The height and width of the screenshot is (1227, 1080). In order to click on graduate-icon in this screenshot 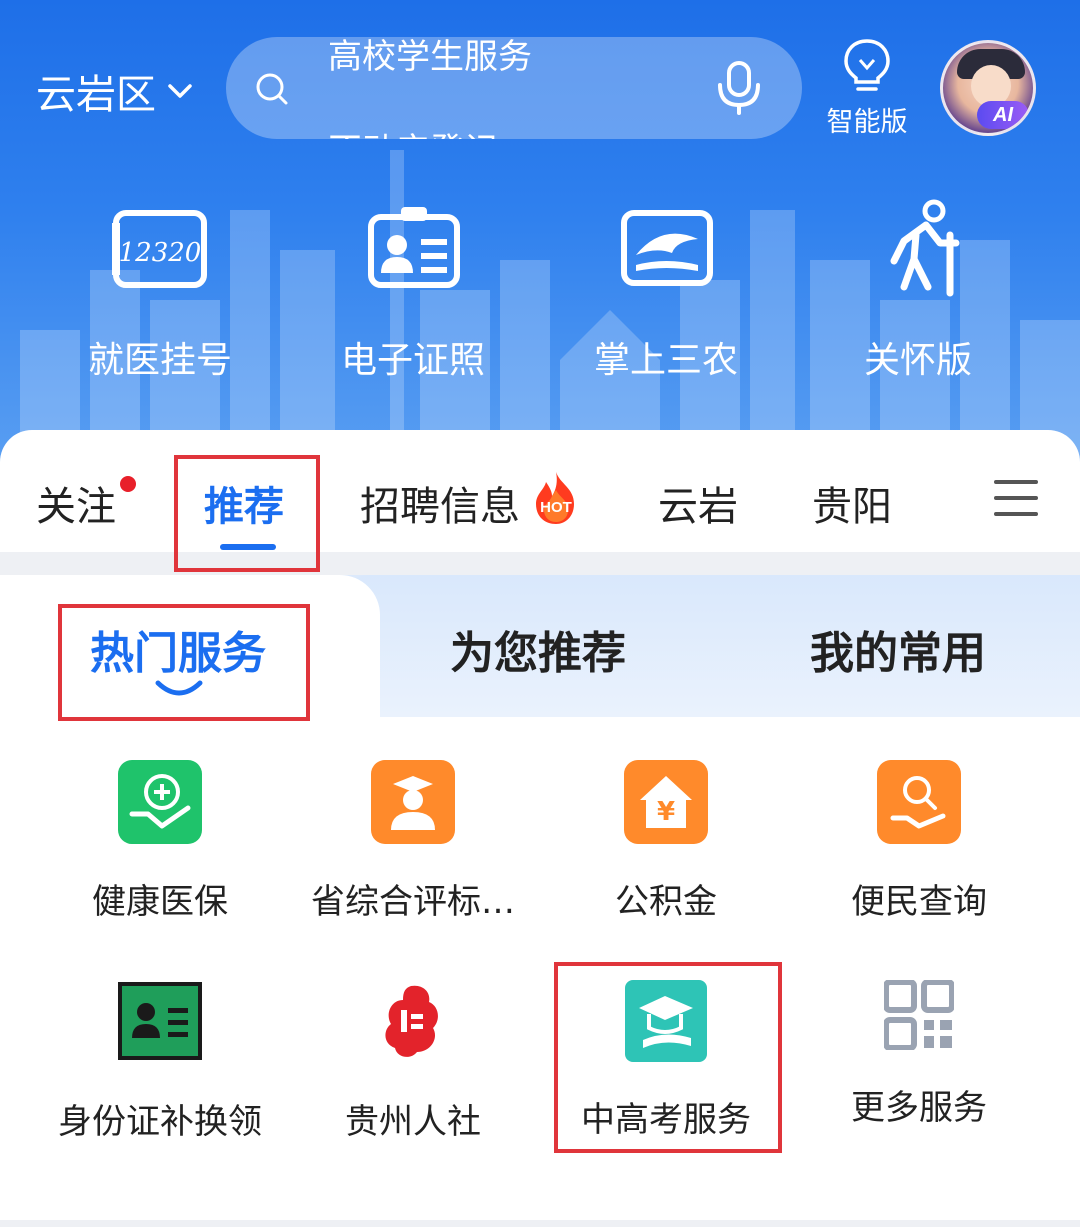, I will do `click(413, 802)`.